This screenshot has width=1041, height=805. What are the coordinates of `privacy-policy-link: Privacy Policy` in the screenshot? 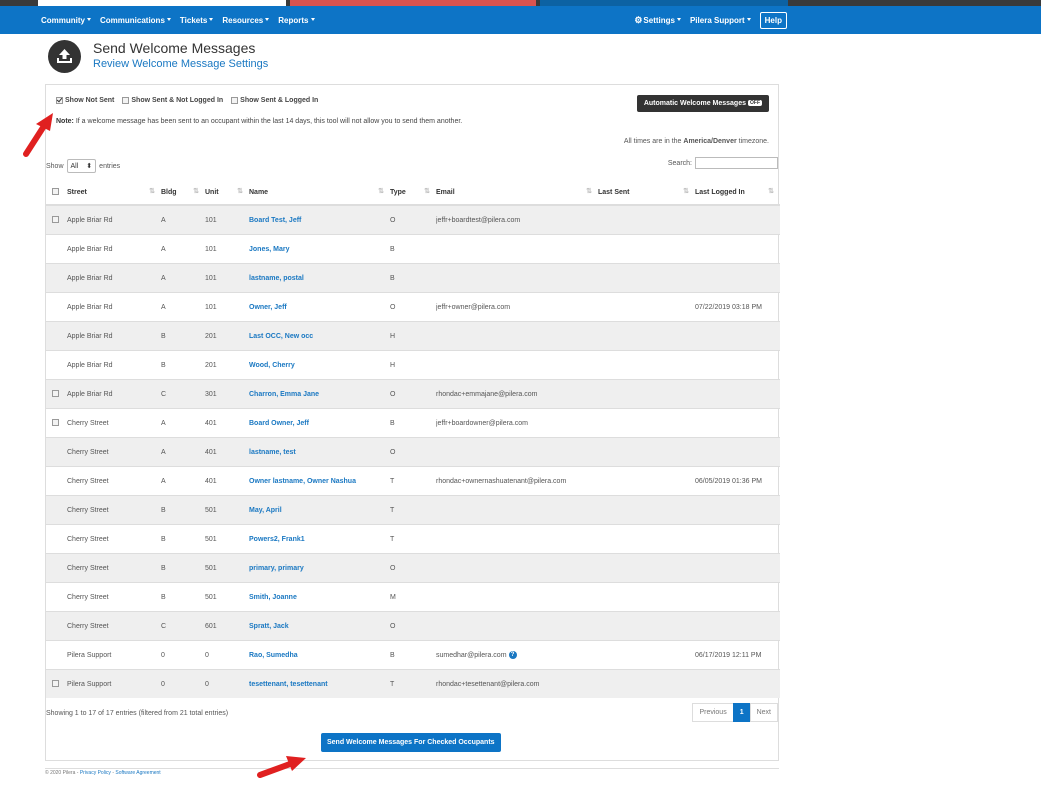 It's located at (95, 773).